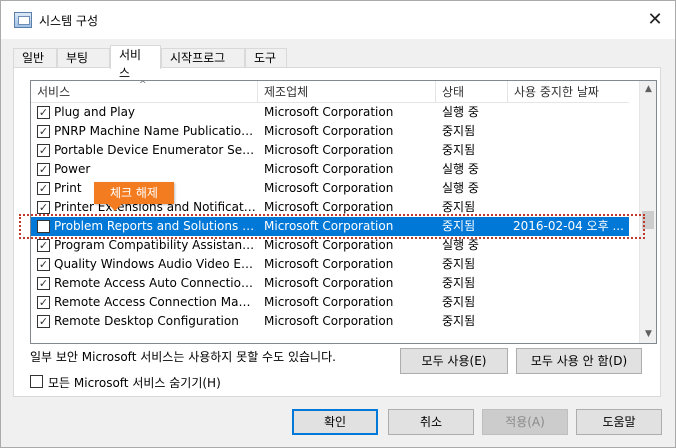  Describe the element at coordinates (335, 422) in the screenshot. I see `ok-button: 확인` at that location.